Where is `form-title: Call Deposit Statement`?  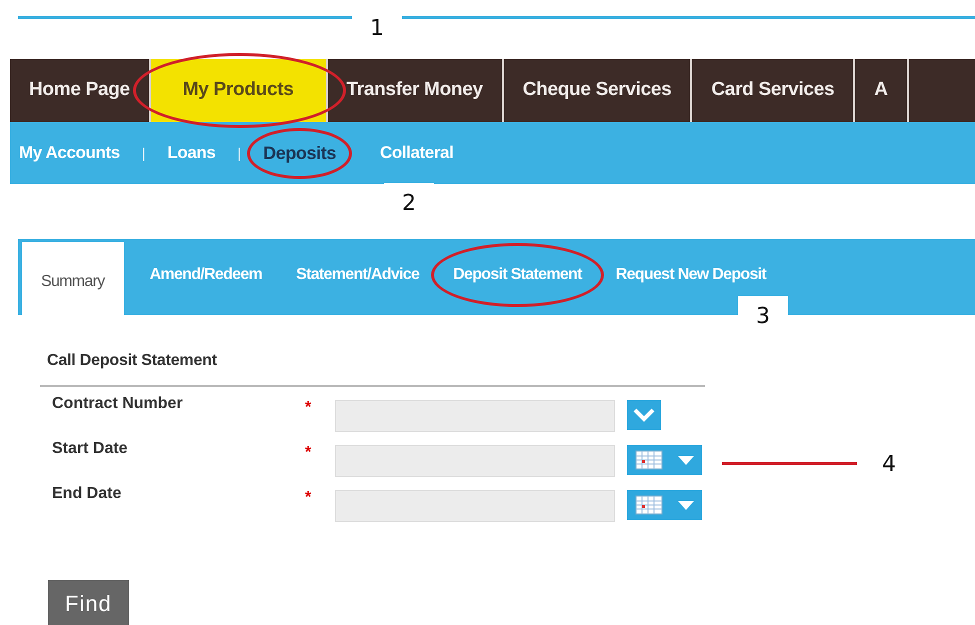 form-title: Call Deposit Statement is located at coordinates (372, 368).